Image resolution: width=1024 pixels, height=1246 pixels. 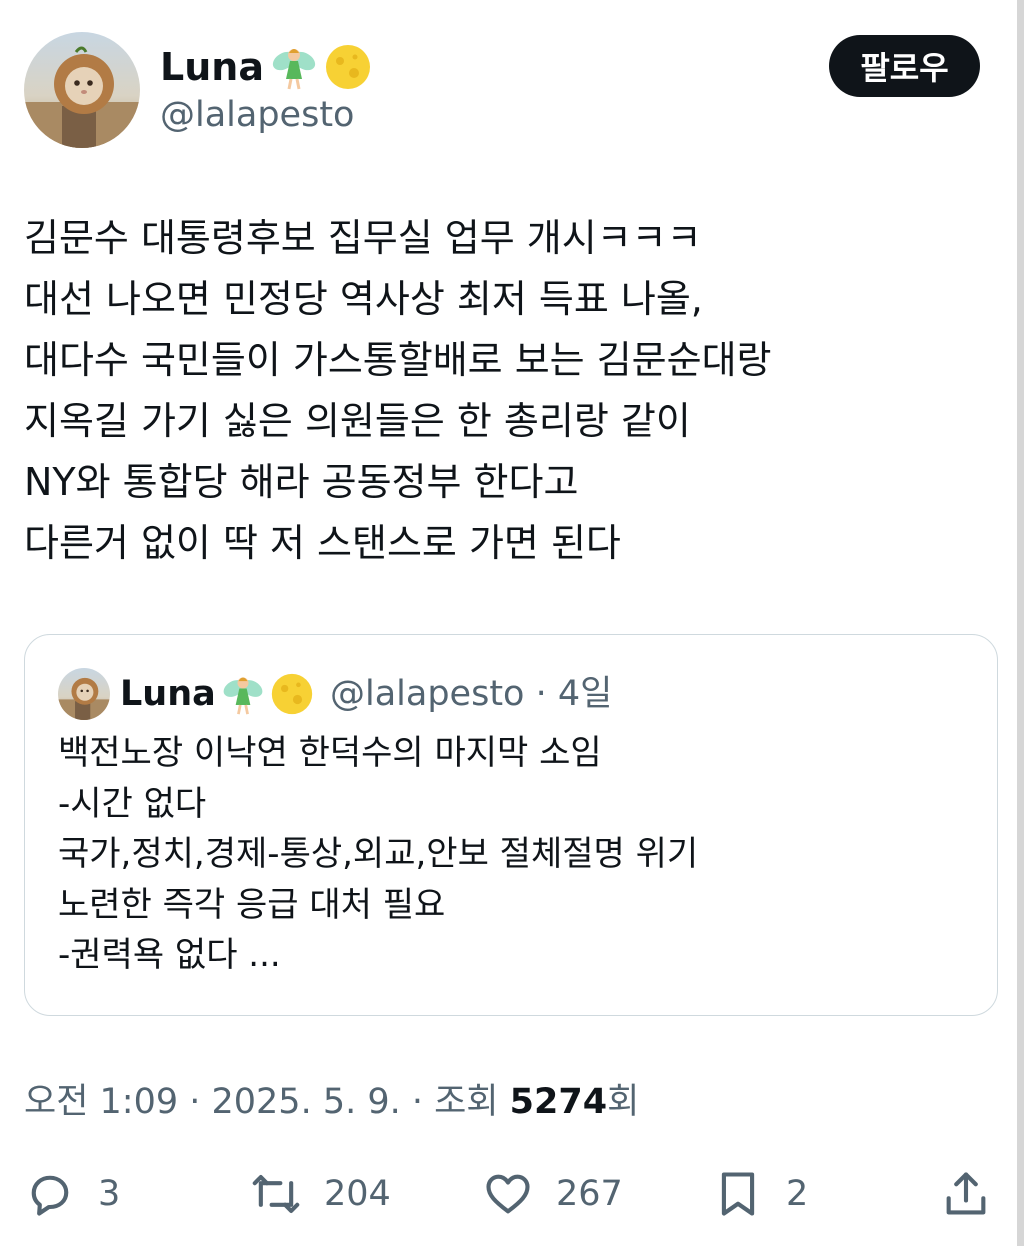 What do you see at coordinates (797, 1194) in the screenshot?
I see `bookmark-count: 2` at bounding box center [797, 1194].